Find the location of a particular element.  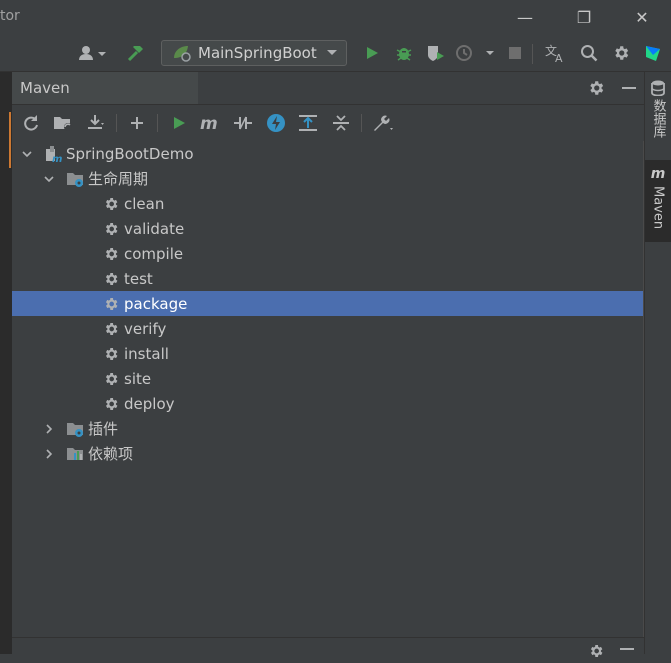

tree-node-label: test is located at coordinates (138, 278).